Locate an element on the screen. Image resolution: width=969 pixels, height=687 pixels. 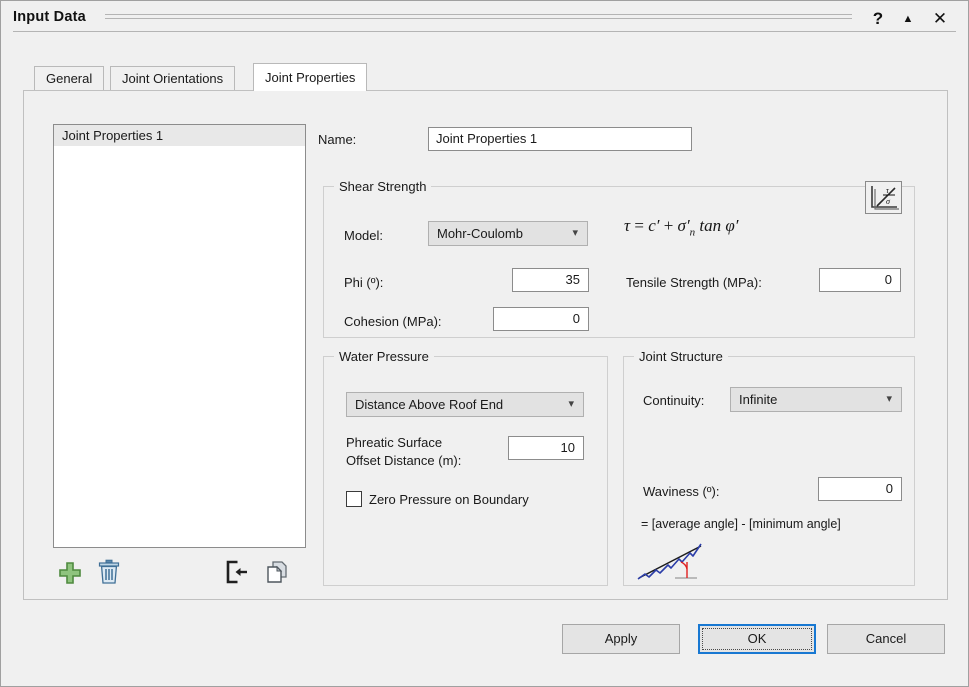
formula-sigma: σ is located at coordinates (681, 225).